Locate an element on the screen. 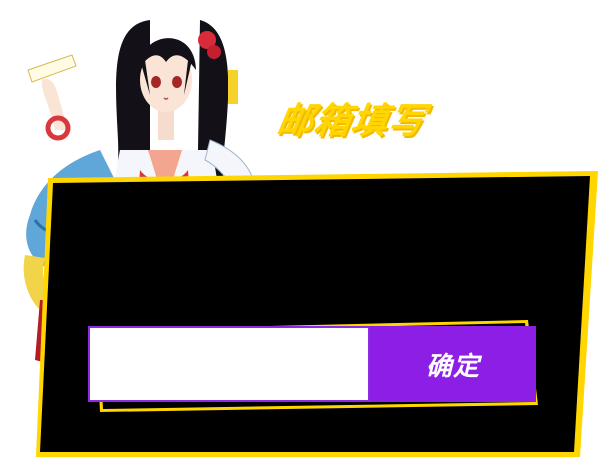 This screenshot has height=460, width=599. email-input is located at coordinates (229, 364).